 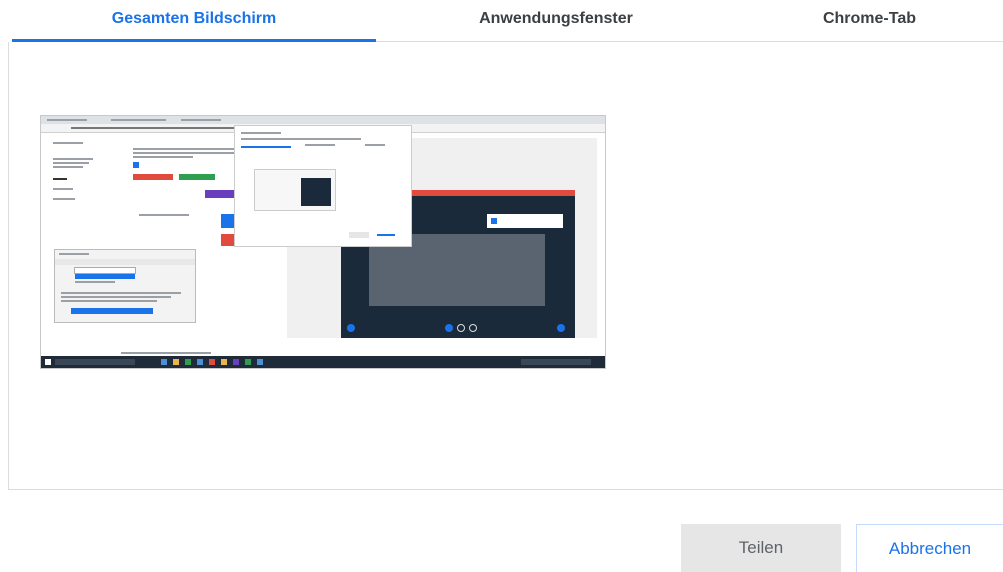 I want to click on preview-taskbar, so click(x=323, y=362).